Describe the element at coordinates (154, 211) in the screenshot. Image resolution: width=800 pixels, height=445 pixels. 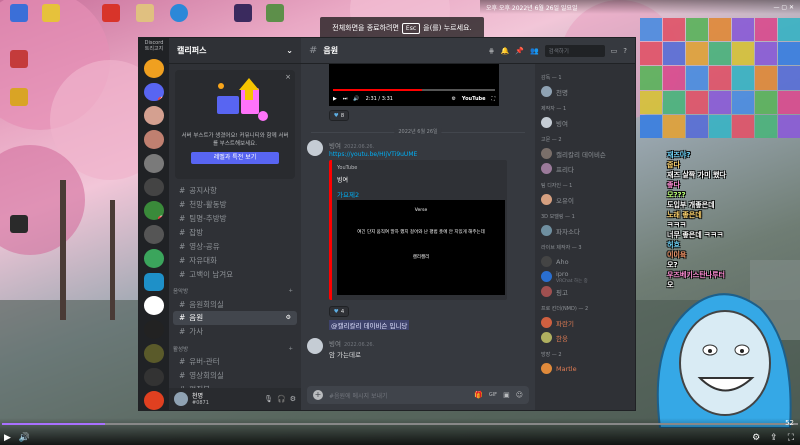
I see `server-icon: 5` at that location.